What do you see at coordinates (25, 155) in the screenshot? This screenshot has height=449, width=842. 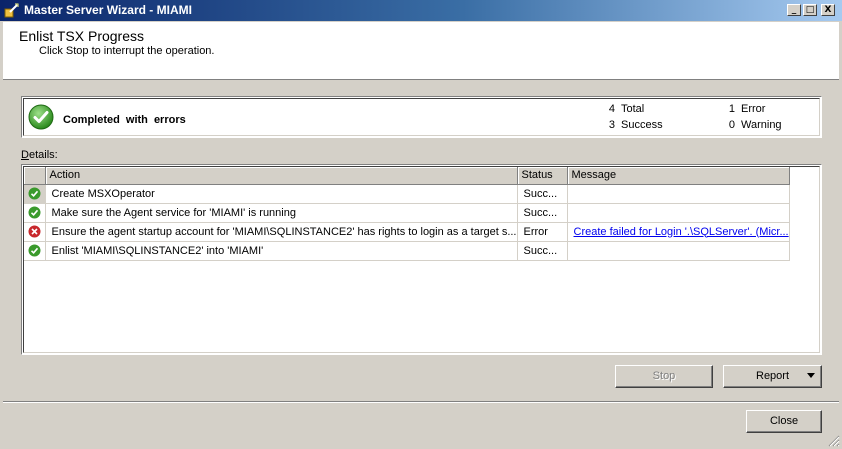 I see `details-label-accelerator: D` at bounding box center [25, 155].